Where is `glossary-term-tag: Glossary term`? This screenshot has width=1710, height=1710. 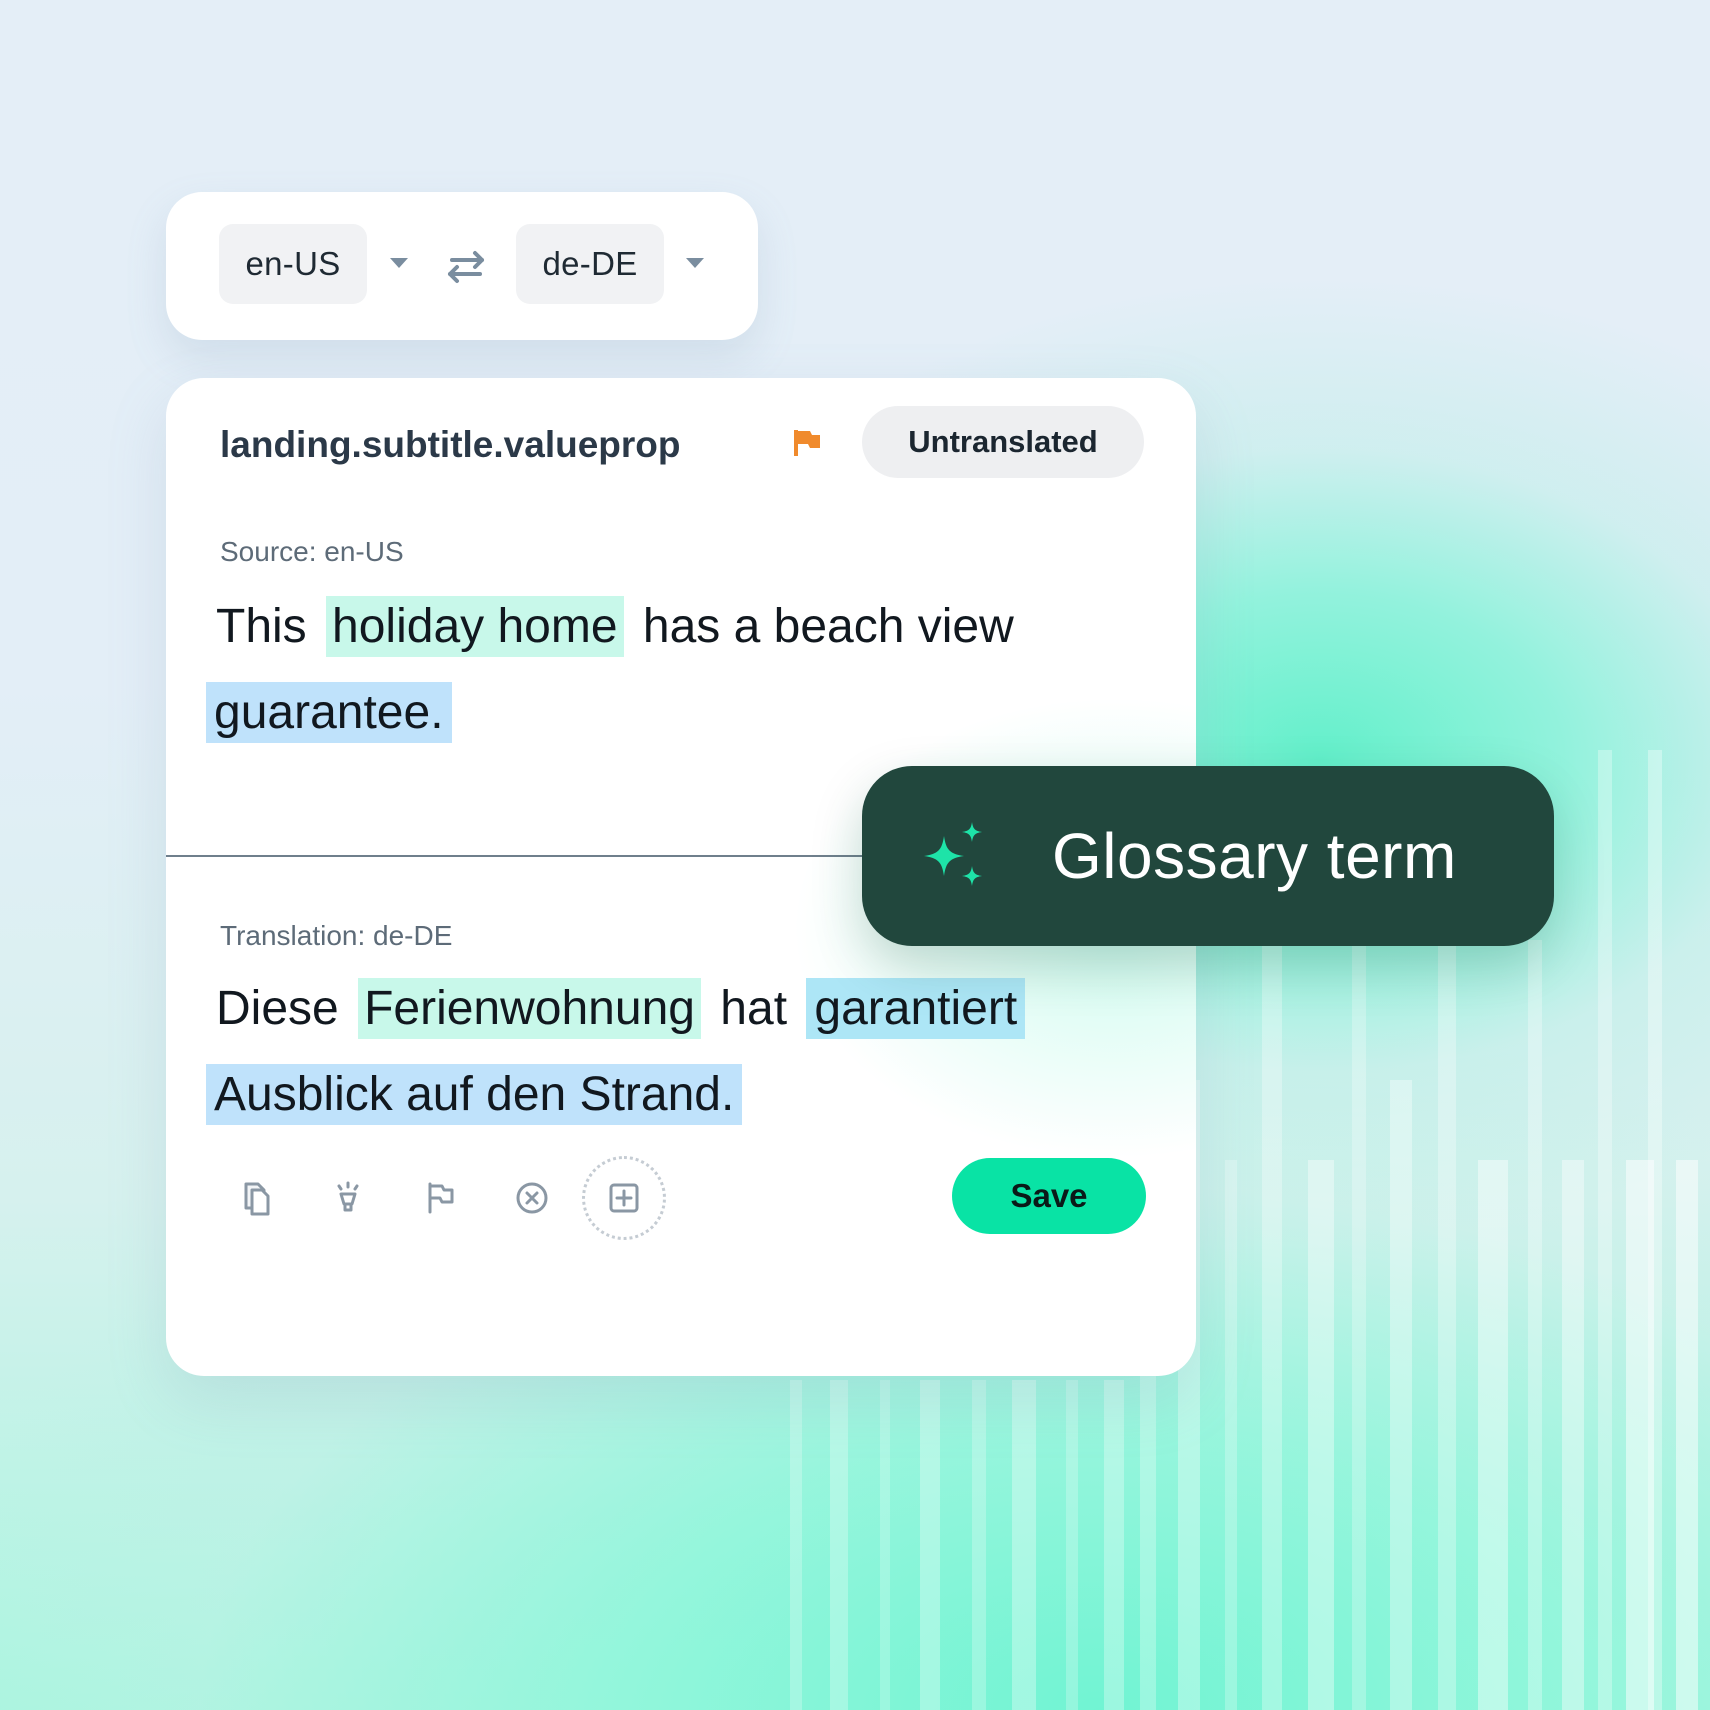 glossary-term-tag: Glossary term is located at coordinates (1208, 856).